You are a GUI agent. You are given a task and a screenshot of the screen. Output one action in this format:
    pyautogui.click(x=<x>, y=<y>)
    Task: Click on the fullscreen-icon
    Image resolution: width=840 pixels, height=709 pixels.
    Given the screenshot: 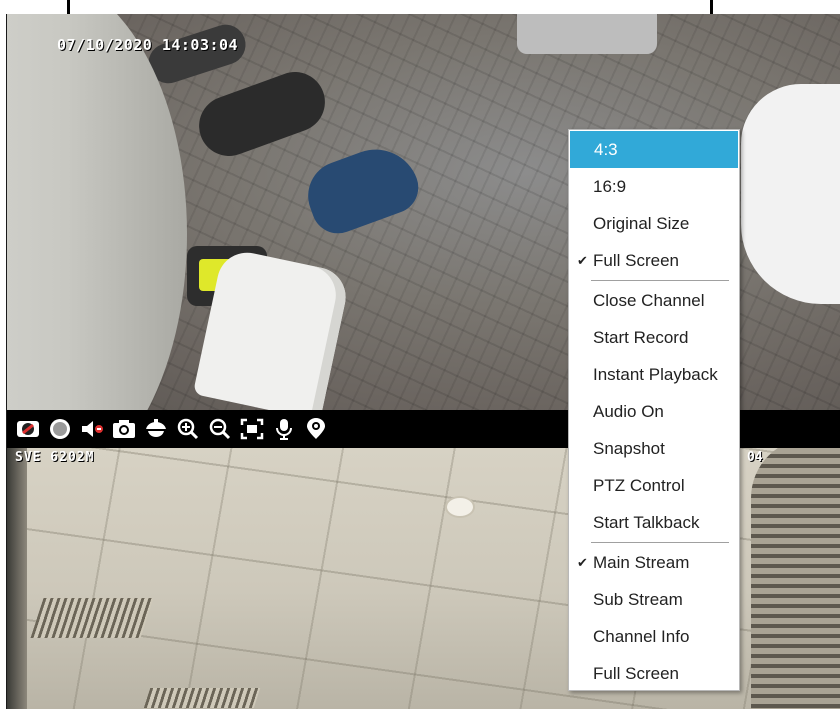 What is the action you would take?
    pyautogui.click(x=252, y=429)
    